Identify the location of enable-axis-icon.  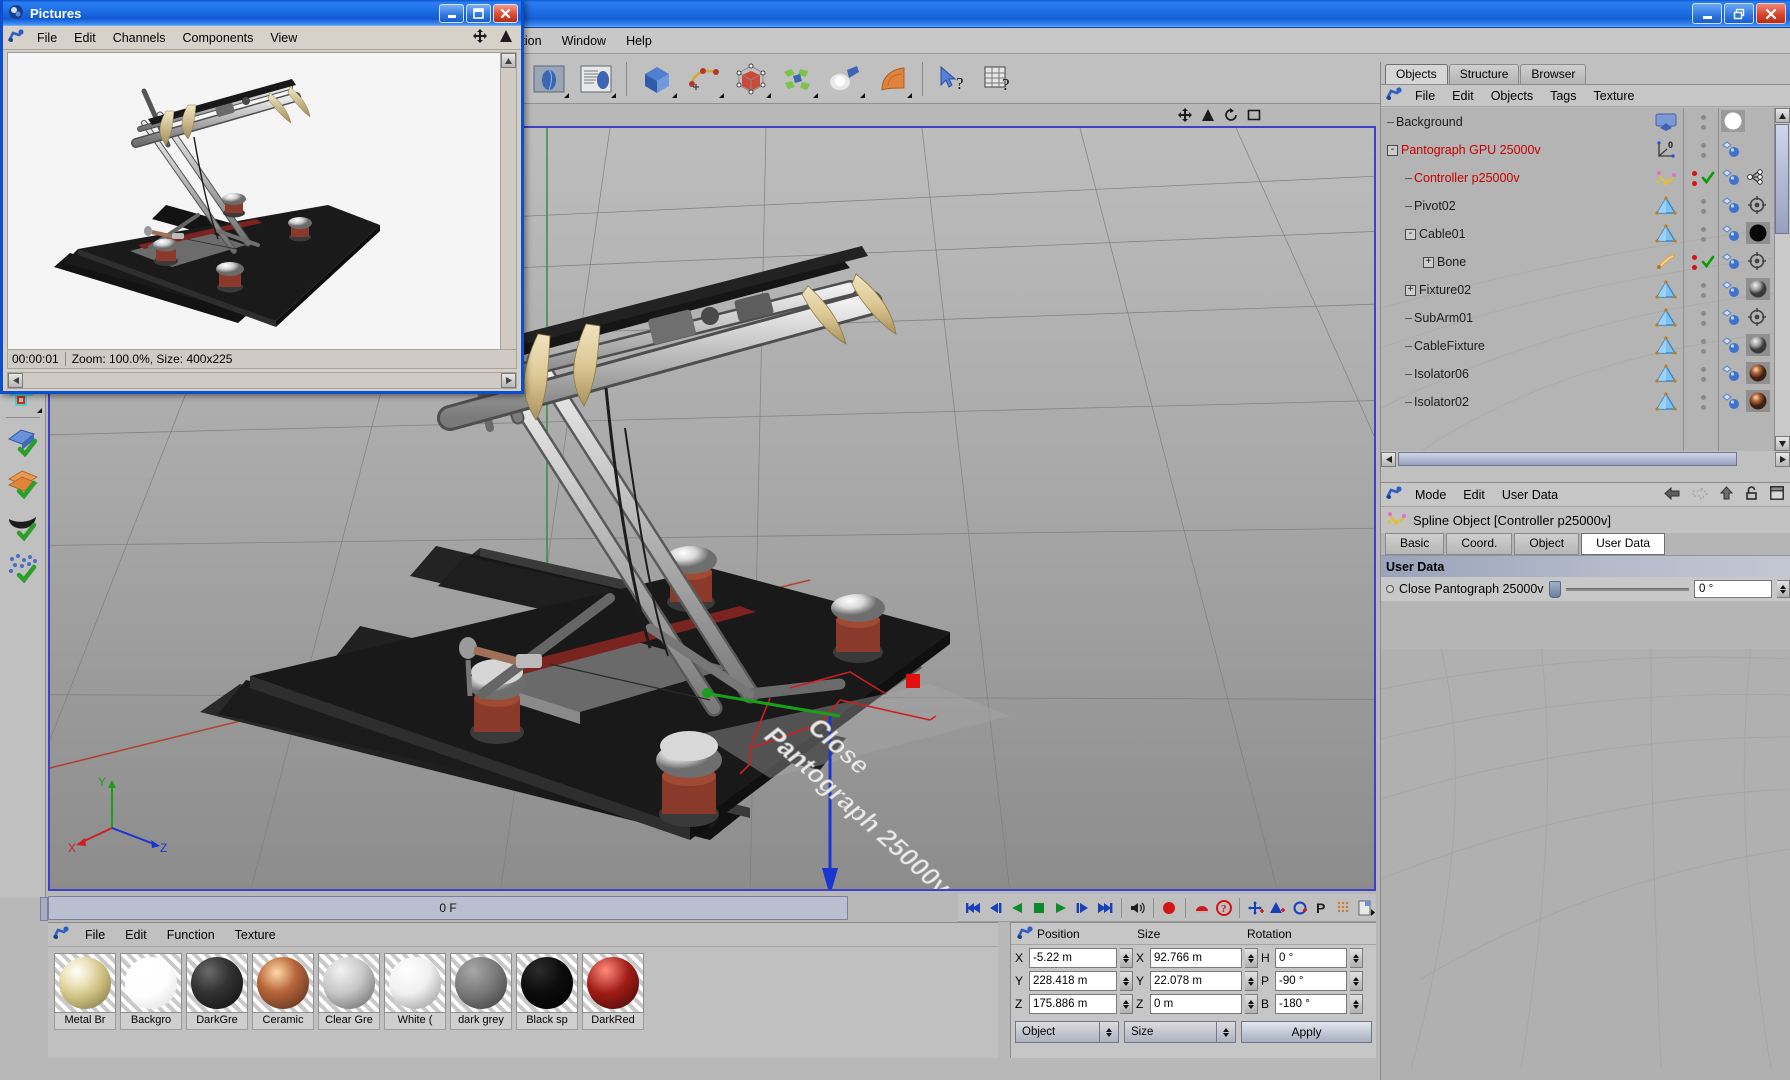
(23, 441).